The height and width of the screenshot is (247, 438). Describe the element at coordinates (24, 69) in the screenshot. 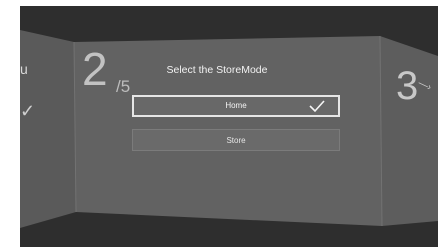

I see `previous-step-fragment: u` at that location.